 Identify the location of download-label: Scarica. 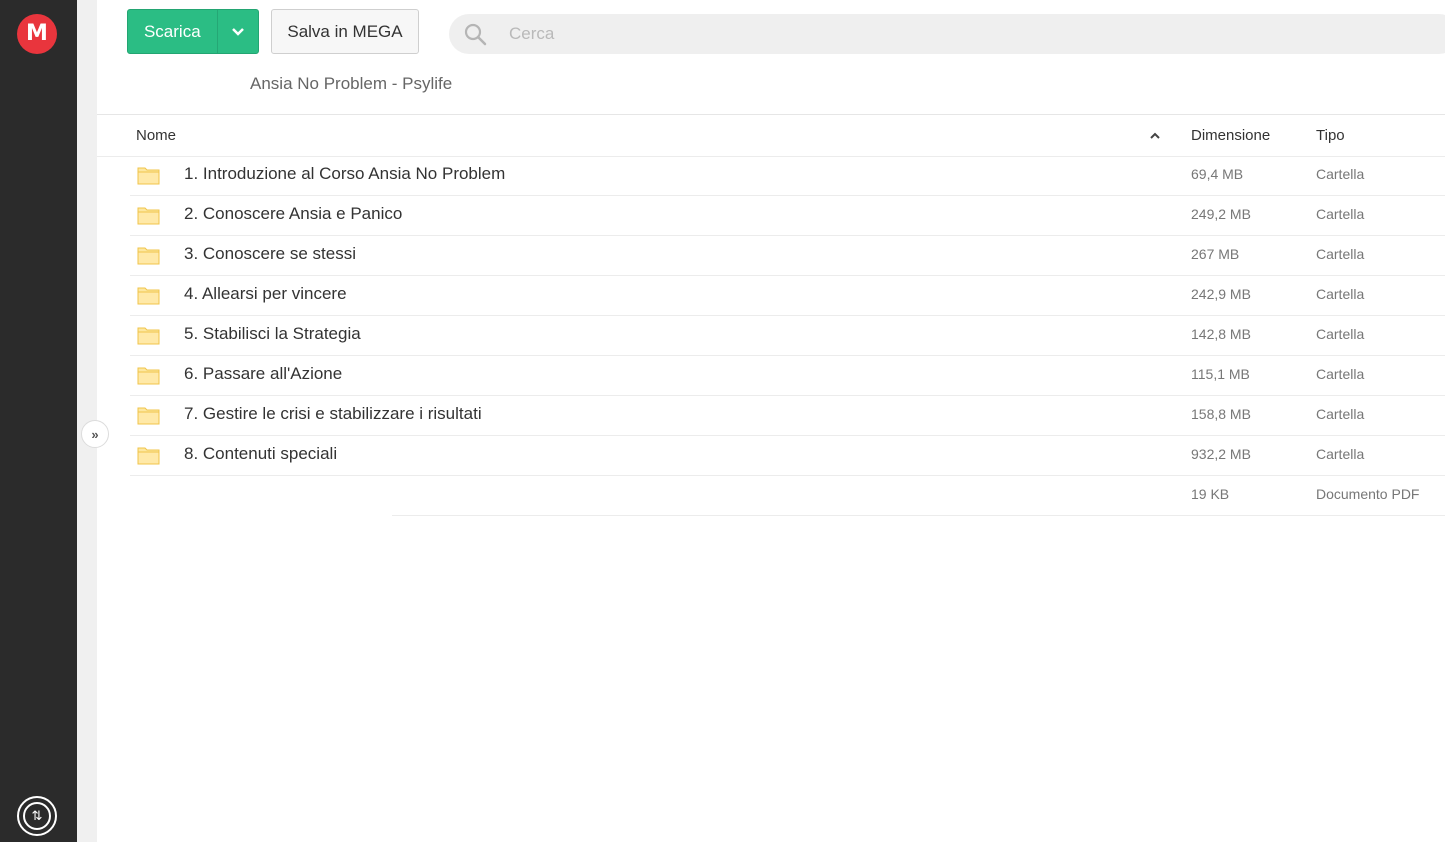
(172, 31).